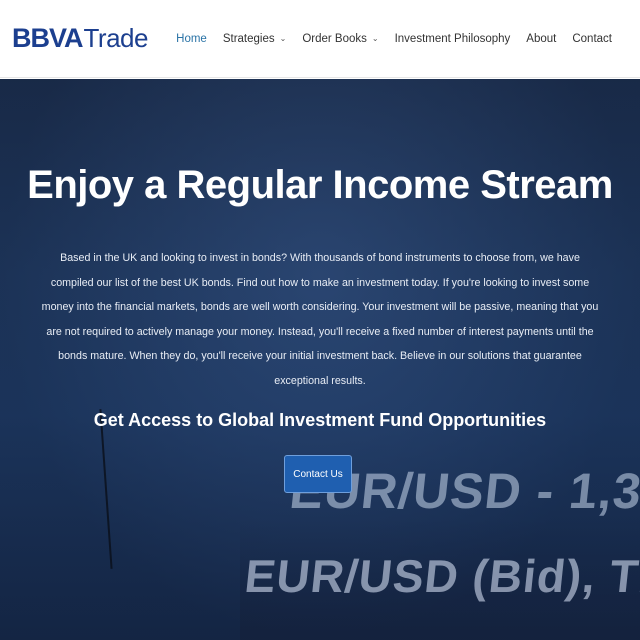 The image size is (640, 640). I want to click on nav-home: Home, so click(191, 39).